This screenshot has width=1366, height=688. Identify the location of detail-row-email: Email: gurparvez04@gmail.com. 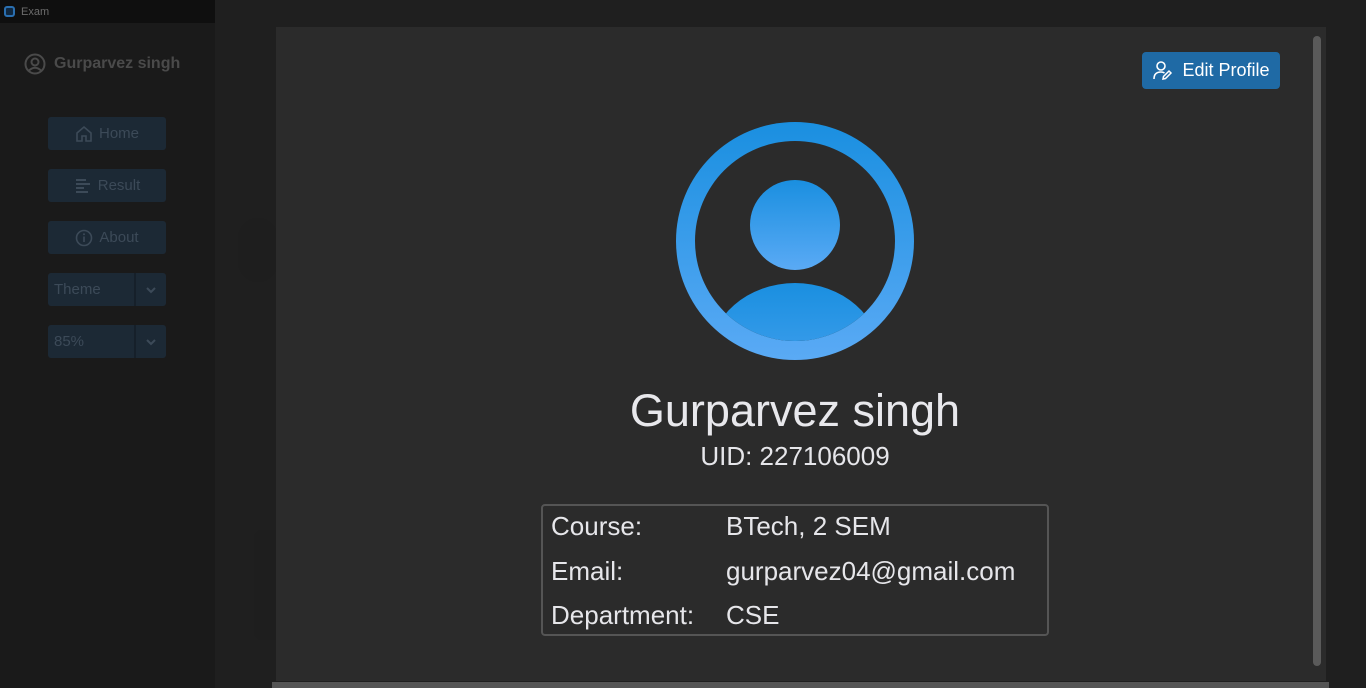
(783, 571).